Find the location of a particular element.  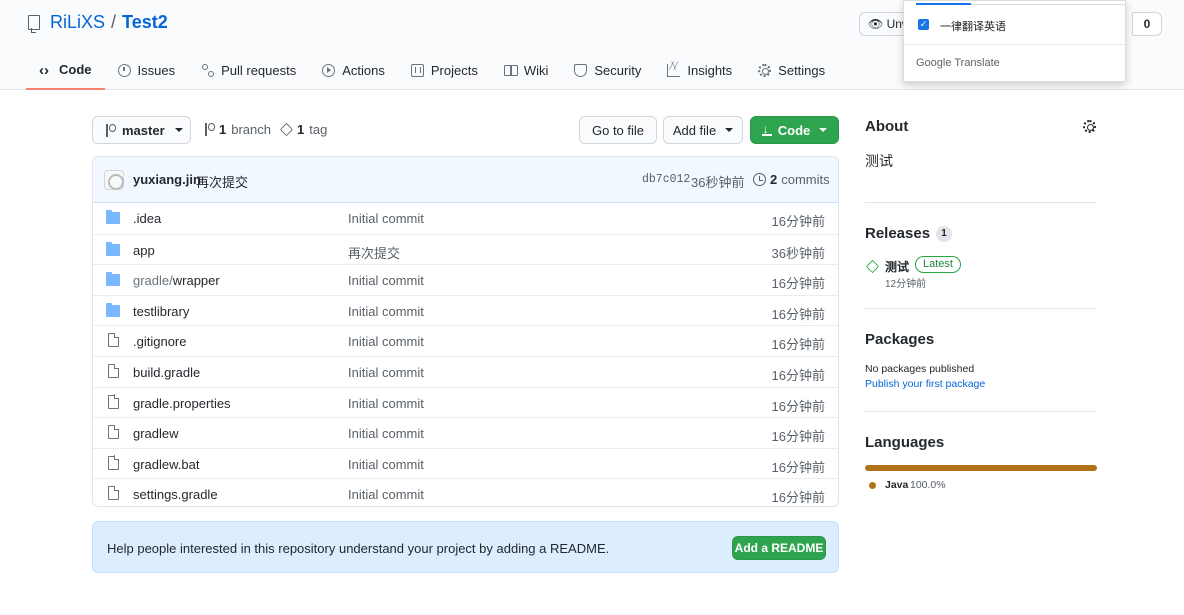

tab-label: Actions is located at coordinates (363, 70).